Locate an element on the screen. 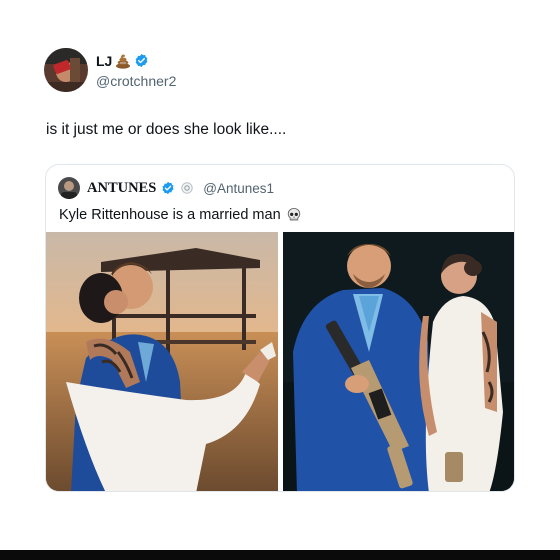  quoted-text-row: Kyle Rittenhouse is a married man is located at coordinates (180, 215).